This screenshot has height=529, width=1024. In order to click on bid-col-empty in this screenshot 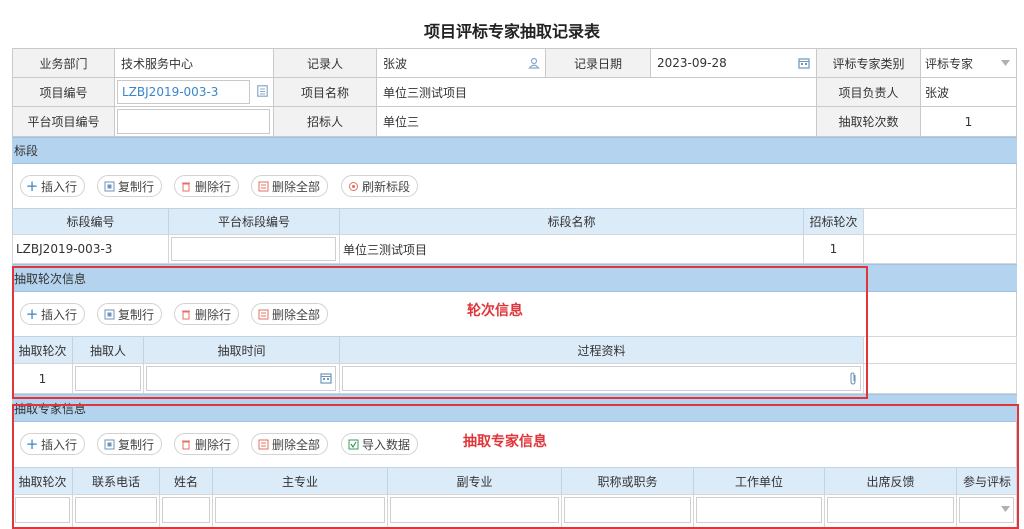, I will do `click(940, 221)`.